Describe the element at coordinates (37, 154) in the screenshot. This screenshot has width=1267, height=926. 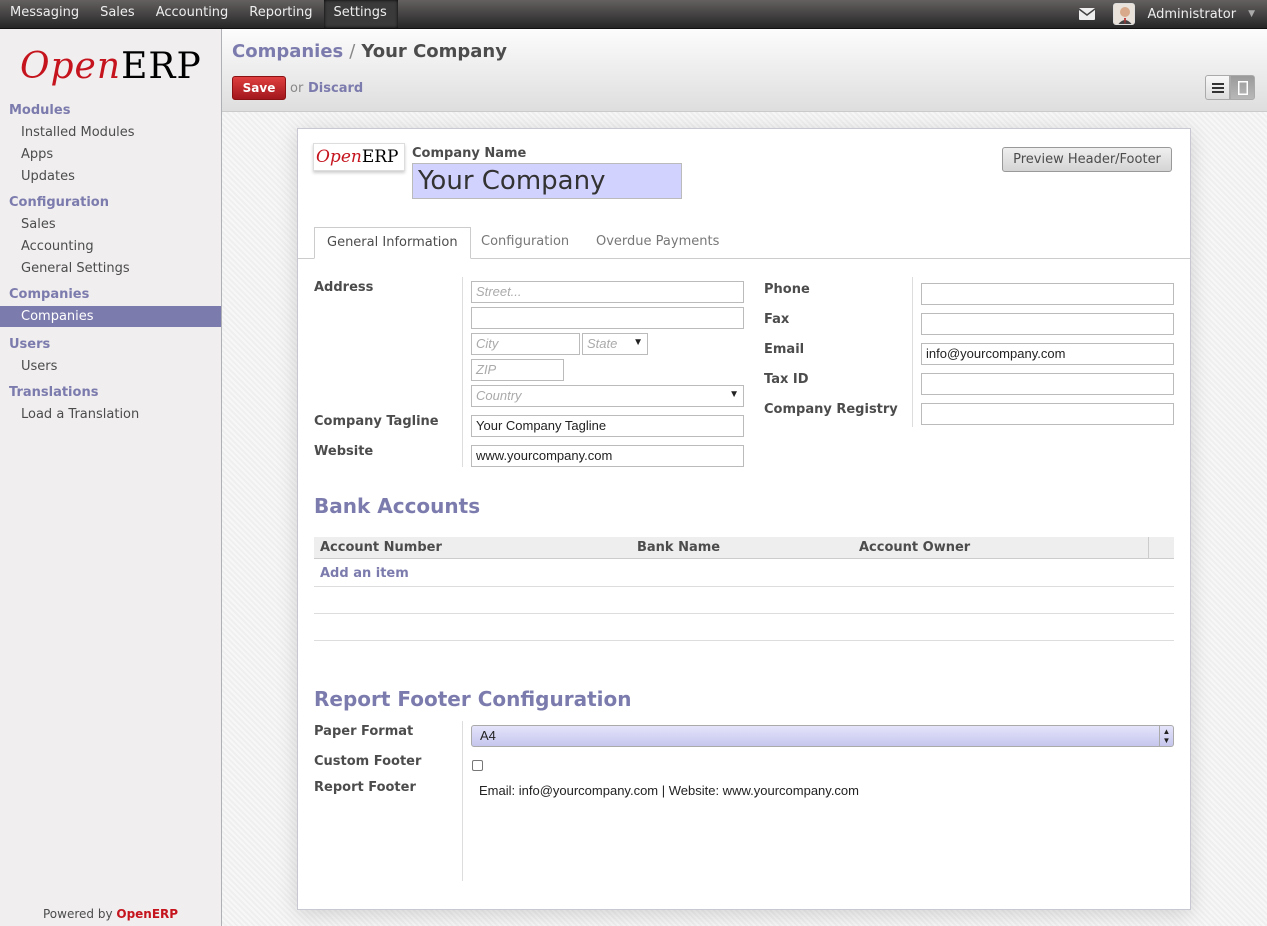
I see `sidebar-item-apps: Apps` at that location.